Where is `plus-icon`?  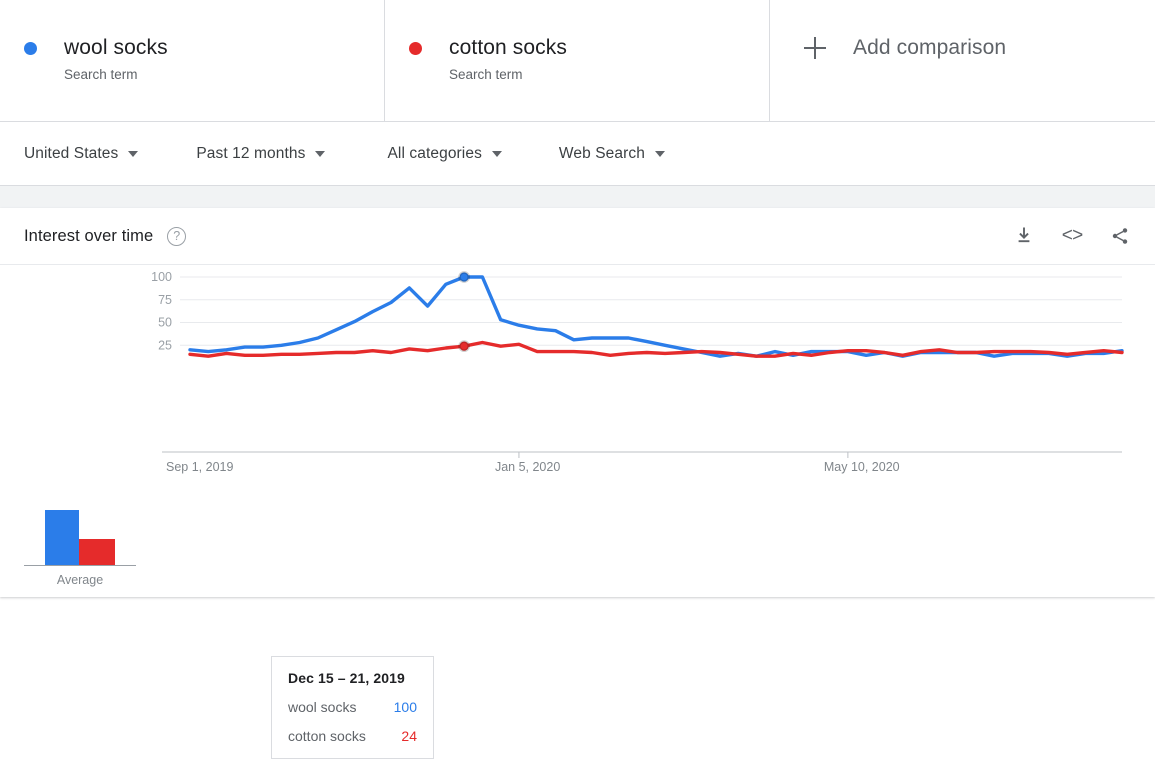
plus-icon is located at coordinates (815, 48).